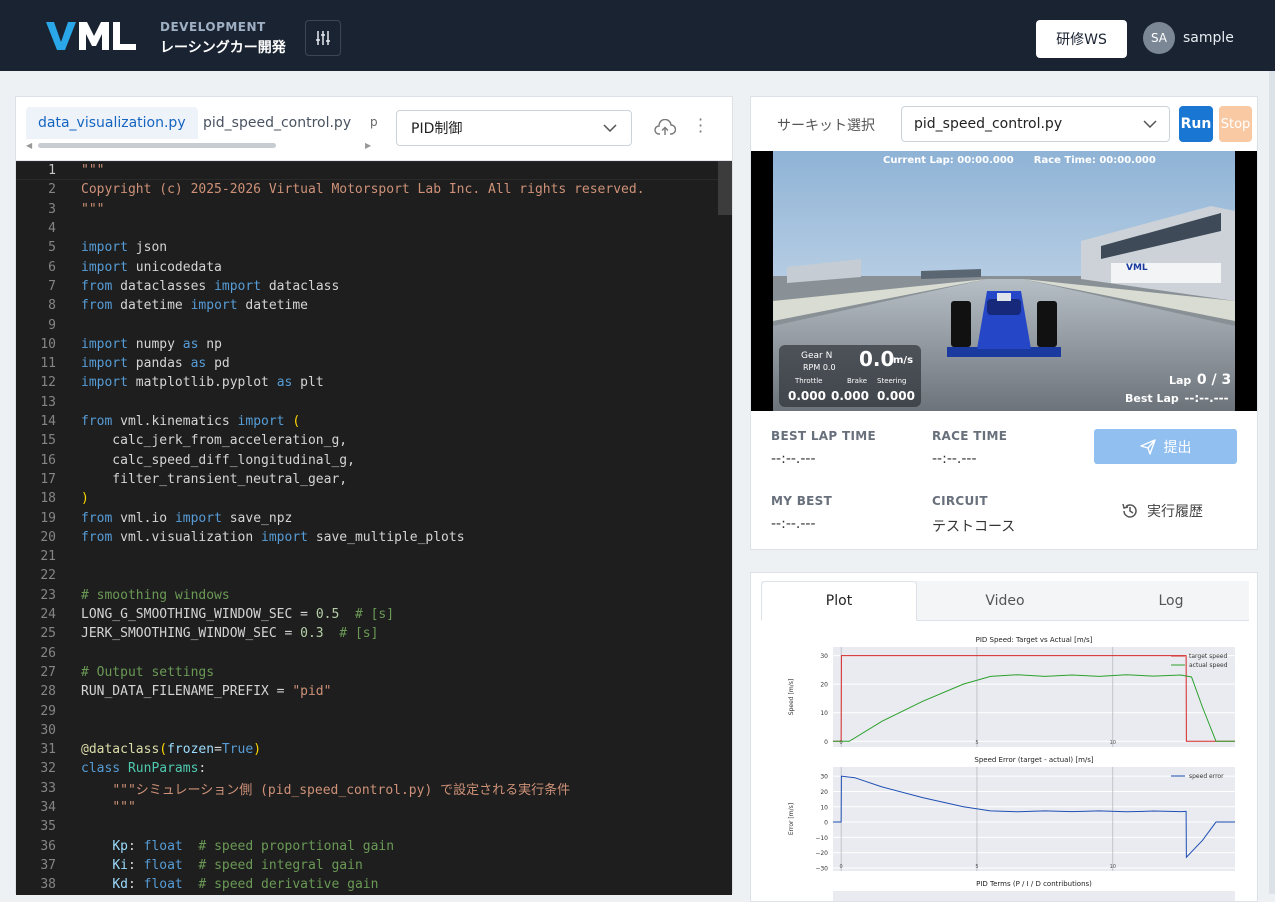 The image size is (1275, 902). I want to click on y-tick-label: 30, so click(824, 656).